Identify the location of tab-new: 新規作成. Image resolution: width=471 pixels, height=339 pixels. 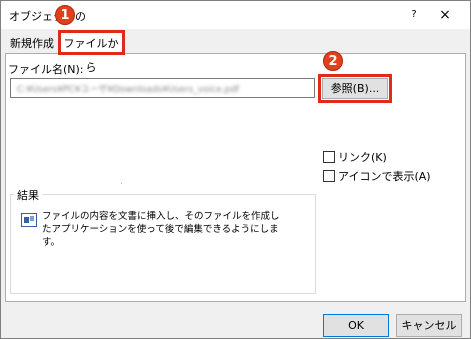
(32, 44).